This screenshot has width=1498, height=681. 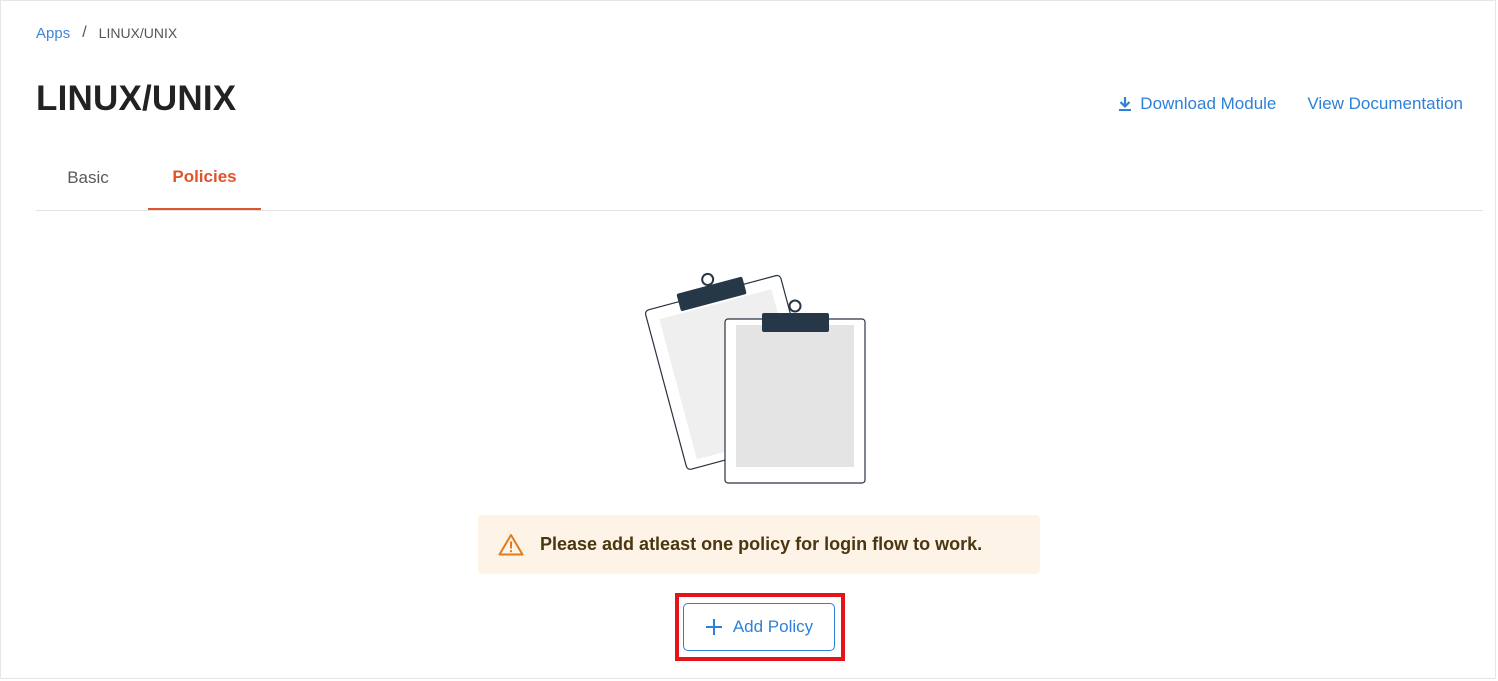 I want to click on breadcrumb-current: LINUX/UNIX, so click(x=138, y=33).